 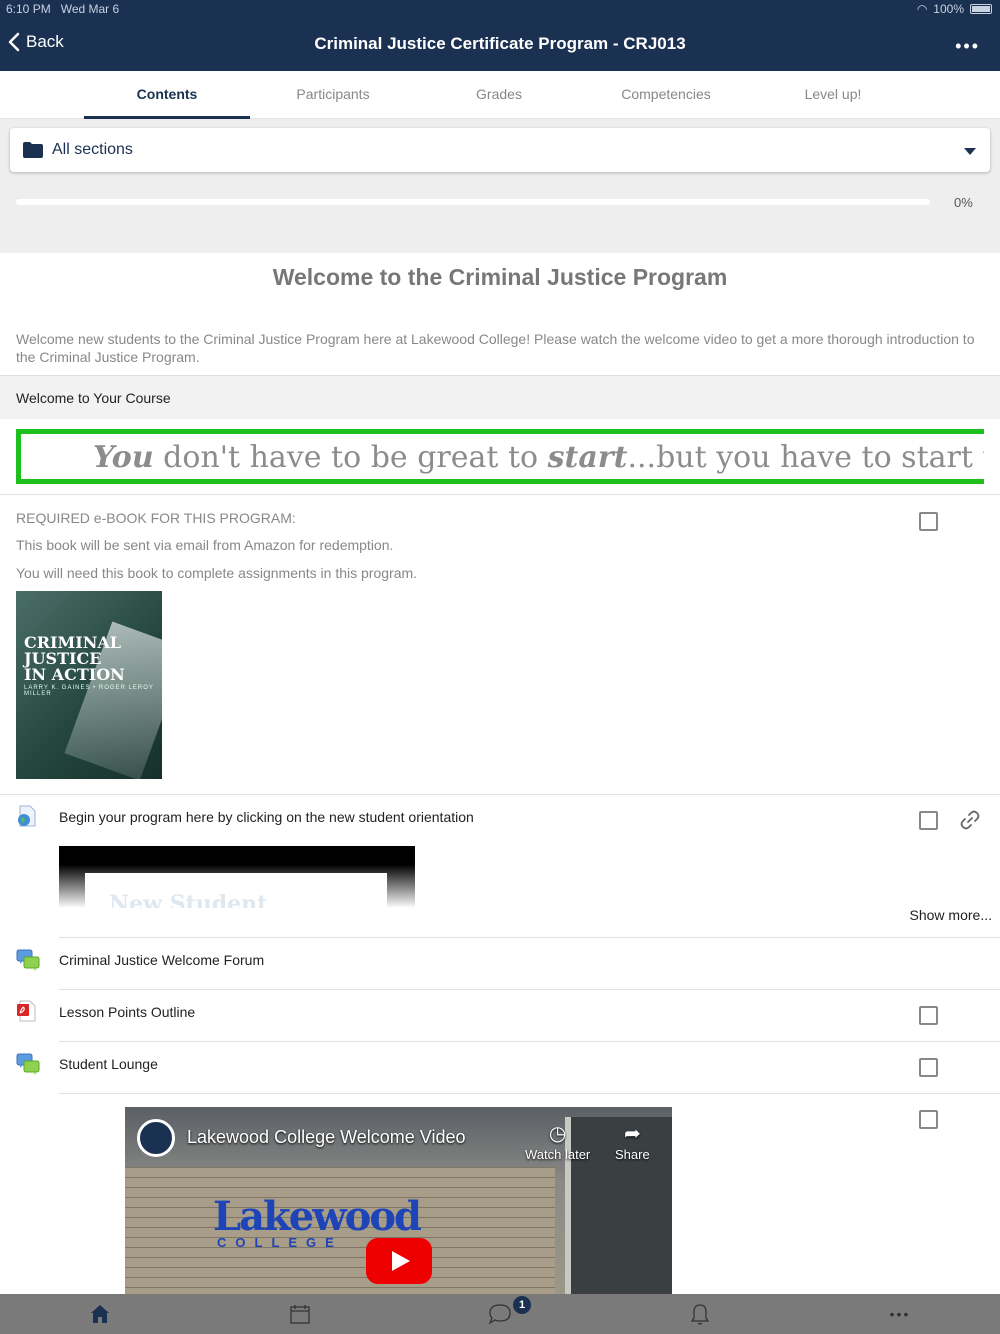 What do you see at coordinates (833, 95) in the screenshot?
I see `tab-level-up: Level up!` at bounding box center [833, 95].